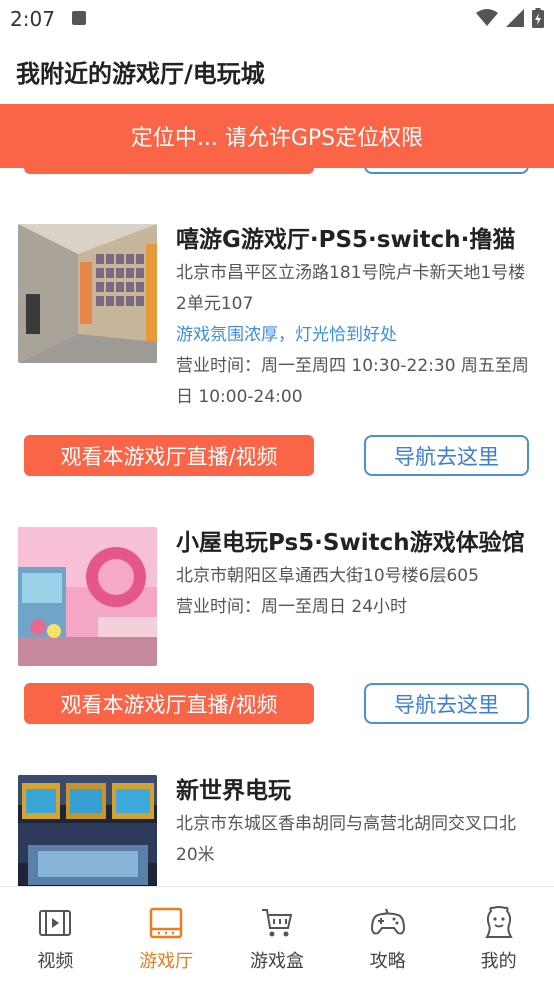  What do you see at coordinates (277, 136) in the screenshot?
I see `gps-permission-banner: 定位中... 请允许GPS定位权限` at bounding box center [277, 136].